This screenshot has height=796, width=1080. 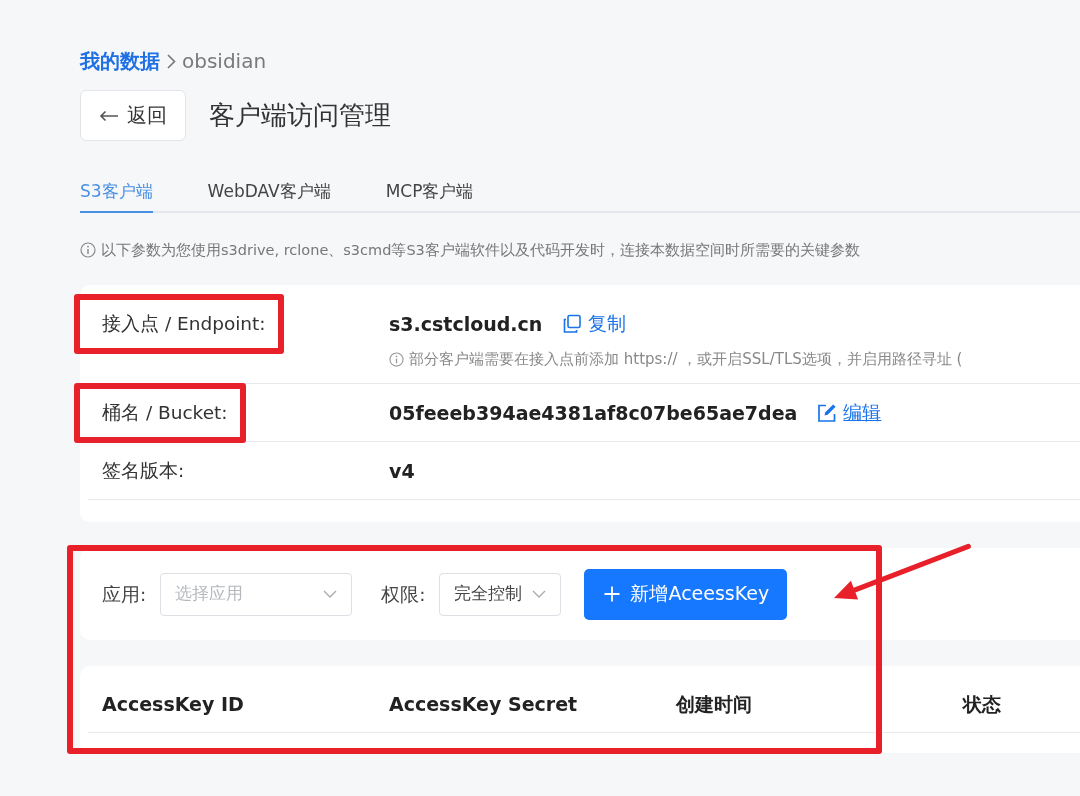 I want to click on chevron-right-icon, so click(x=171, y=61).